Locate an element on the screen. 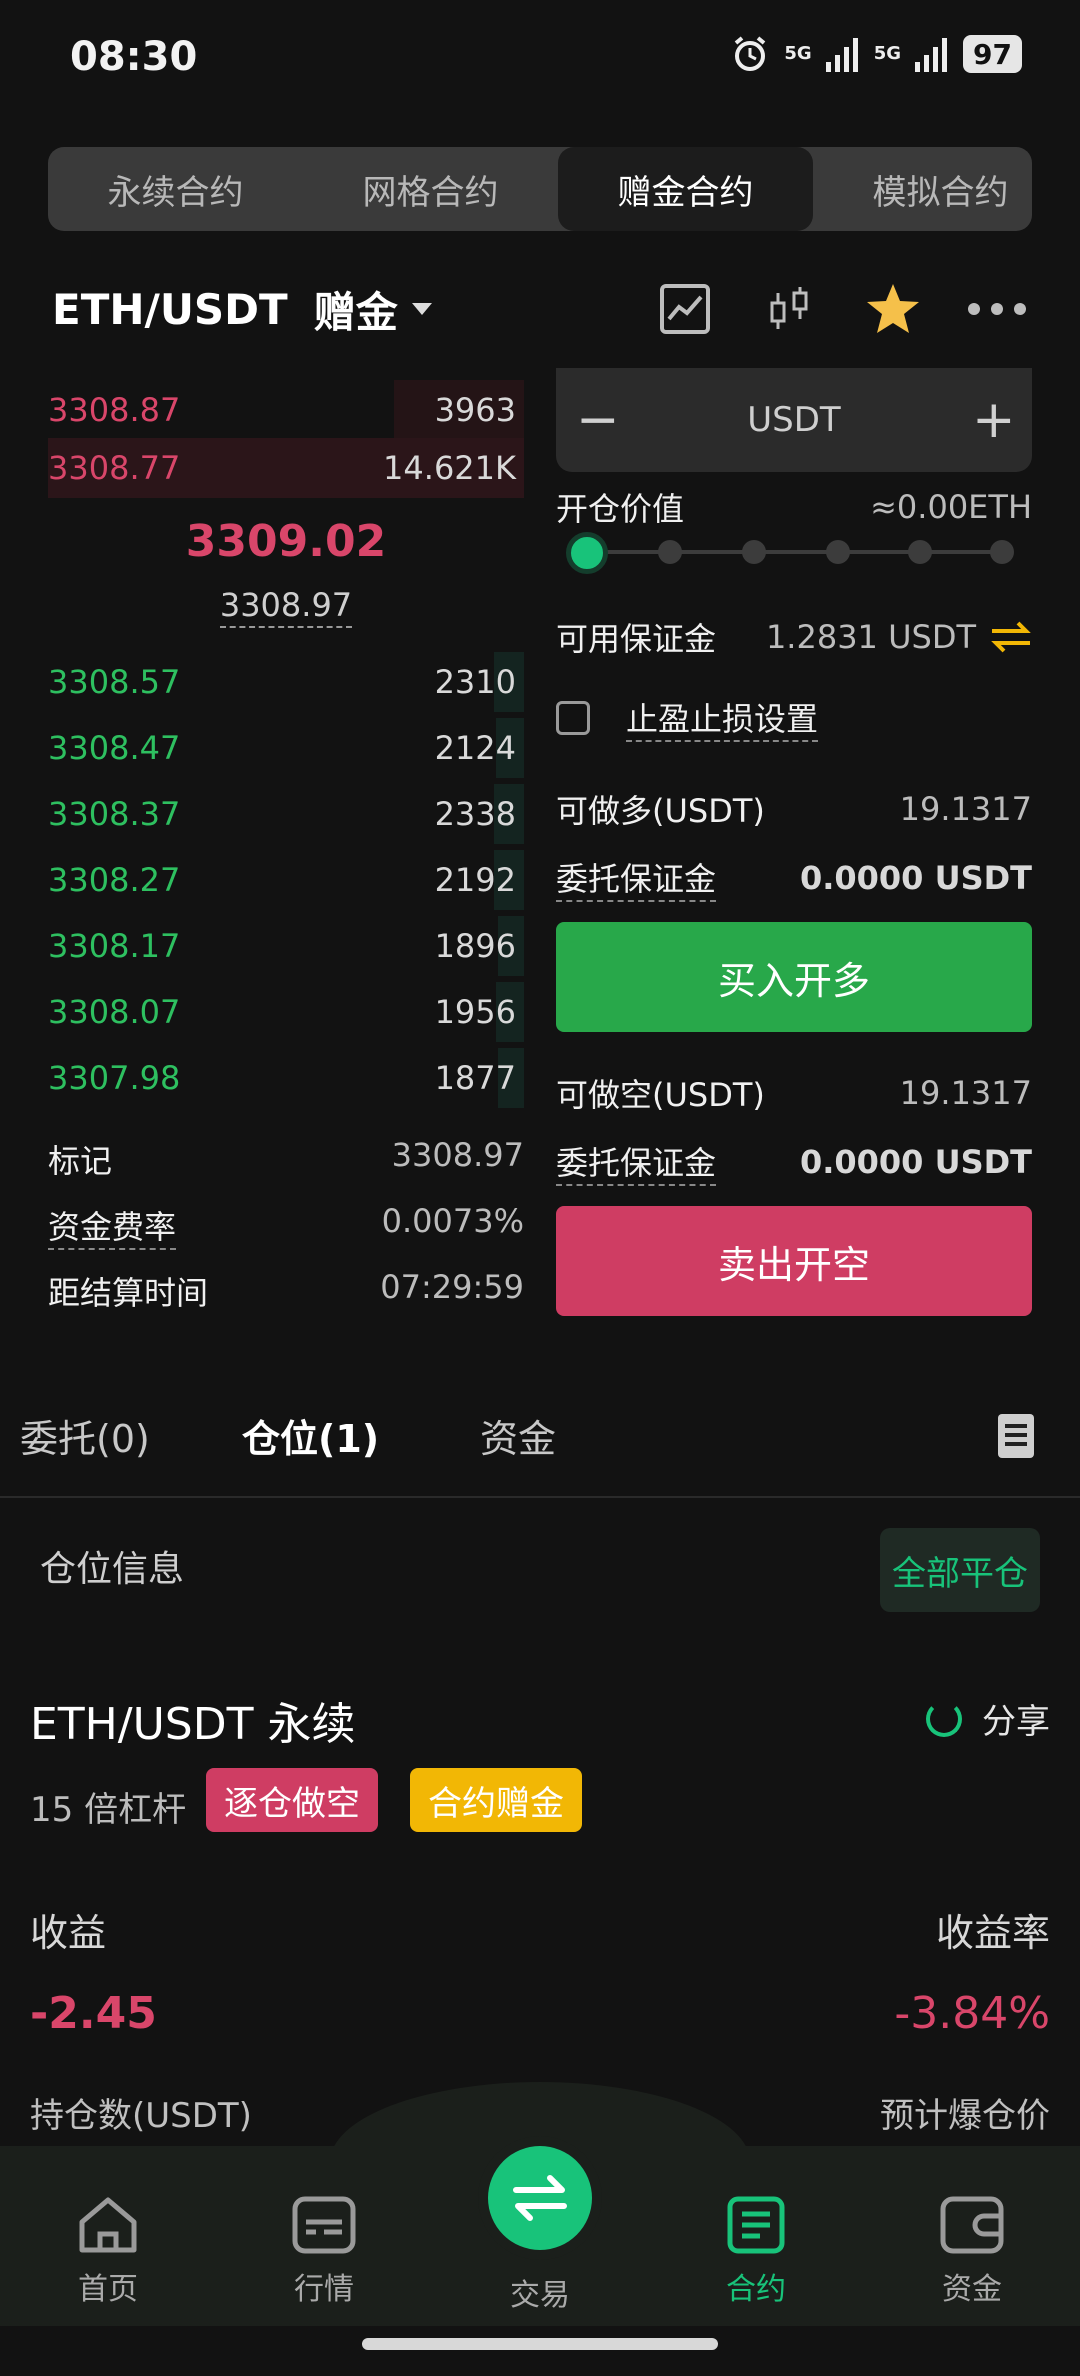  long-margin-row: 委托保证金 0.0000 USDT is located at coordinates (794, 878).